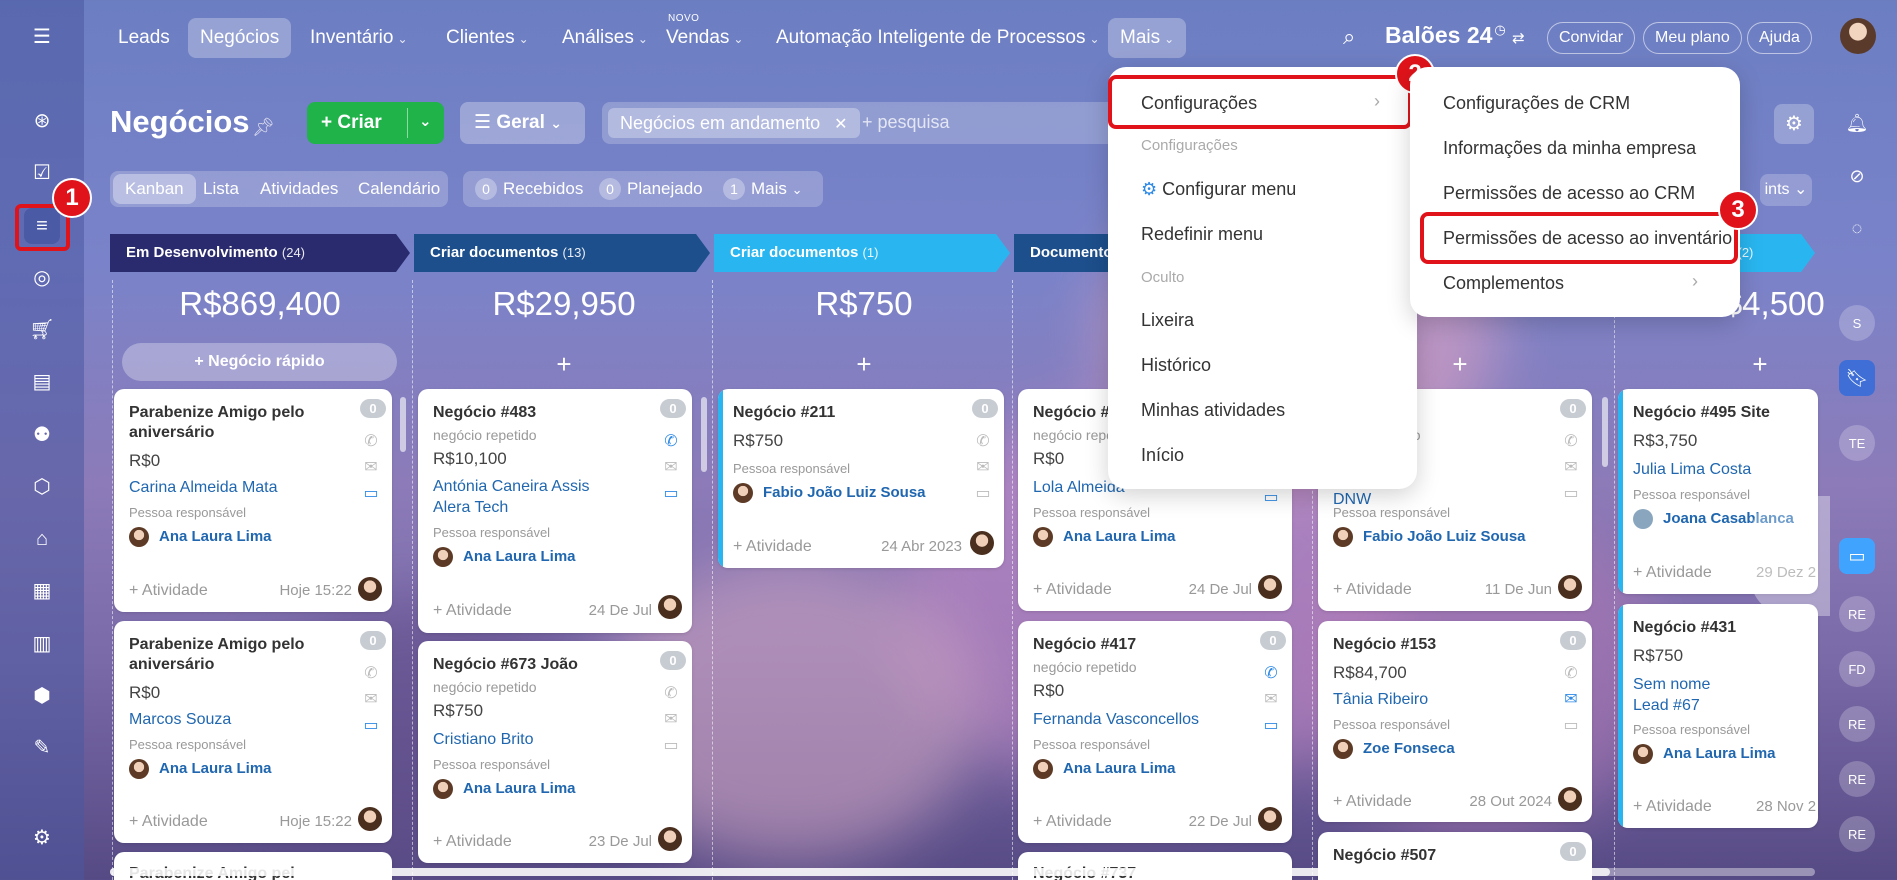 This screenshot has height=880, width=1897. Describe the element at coordinates (1725, 628) in the screenshot. I see `deal-title: Negócio #431` at that location.